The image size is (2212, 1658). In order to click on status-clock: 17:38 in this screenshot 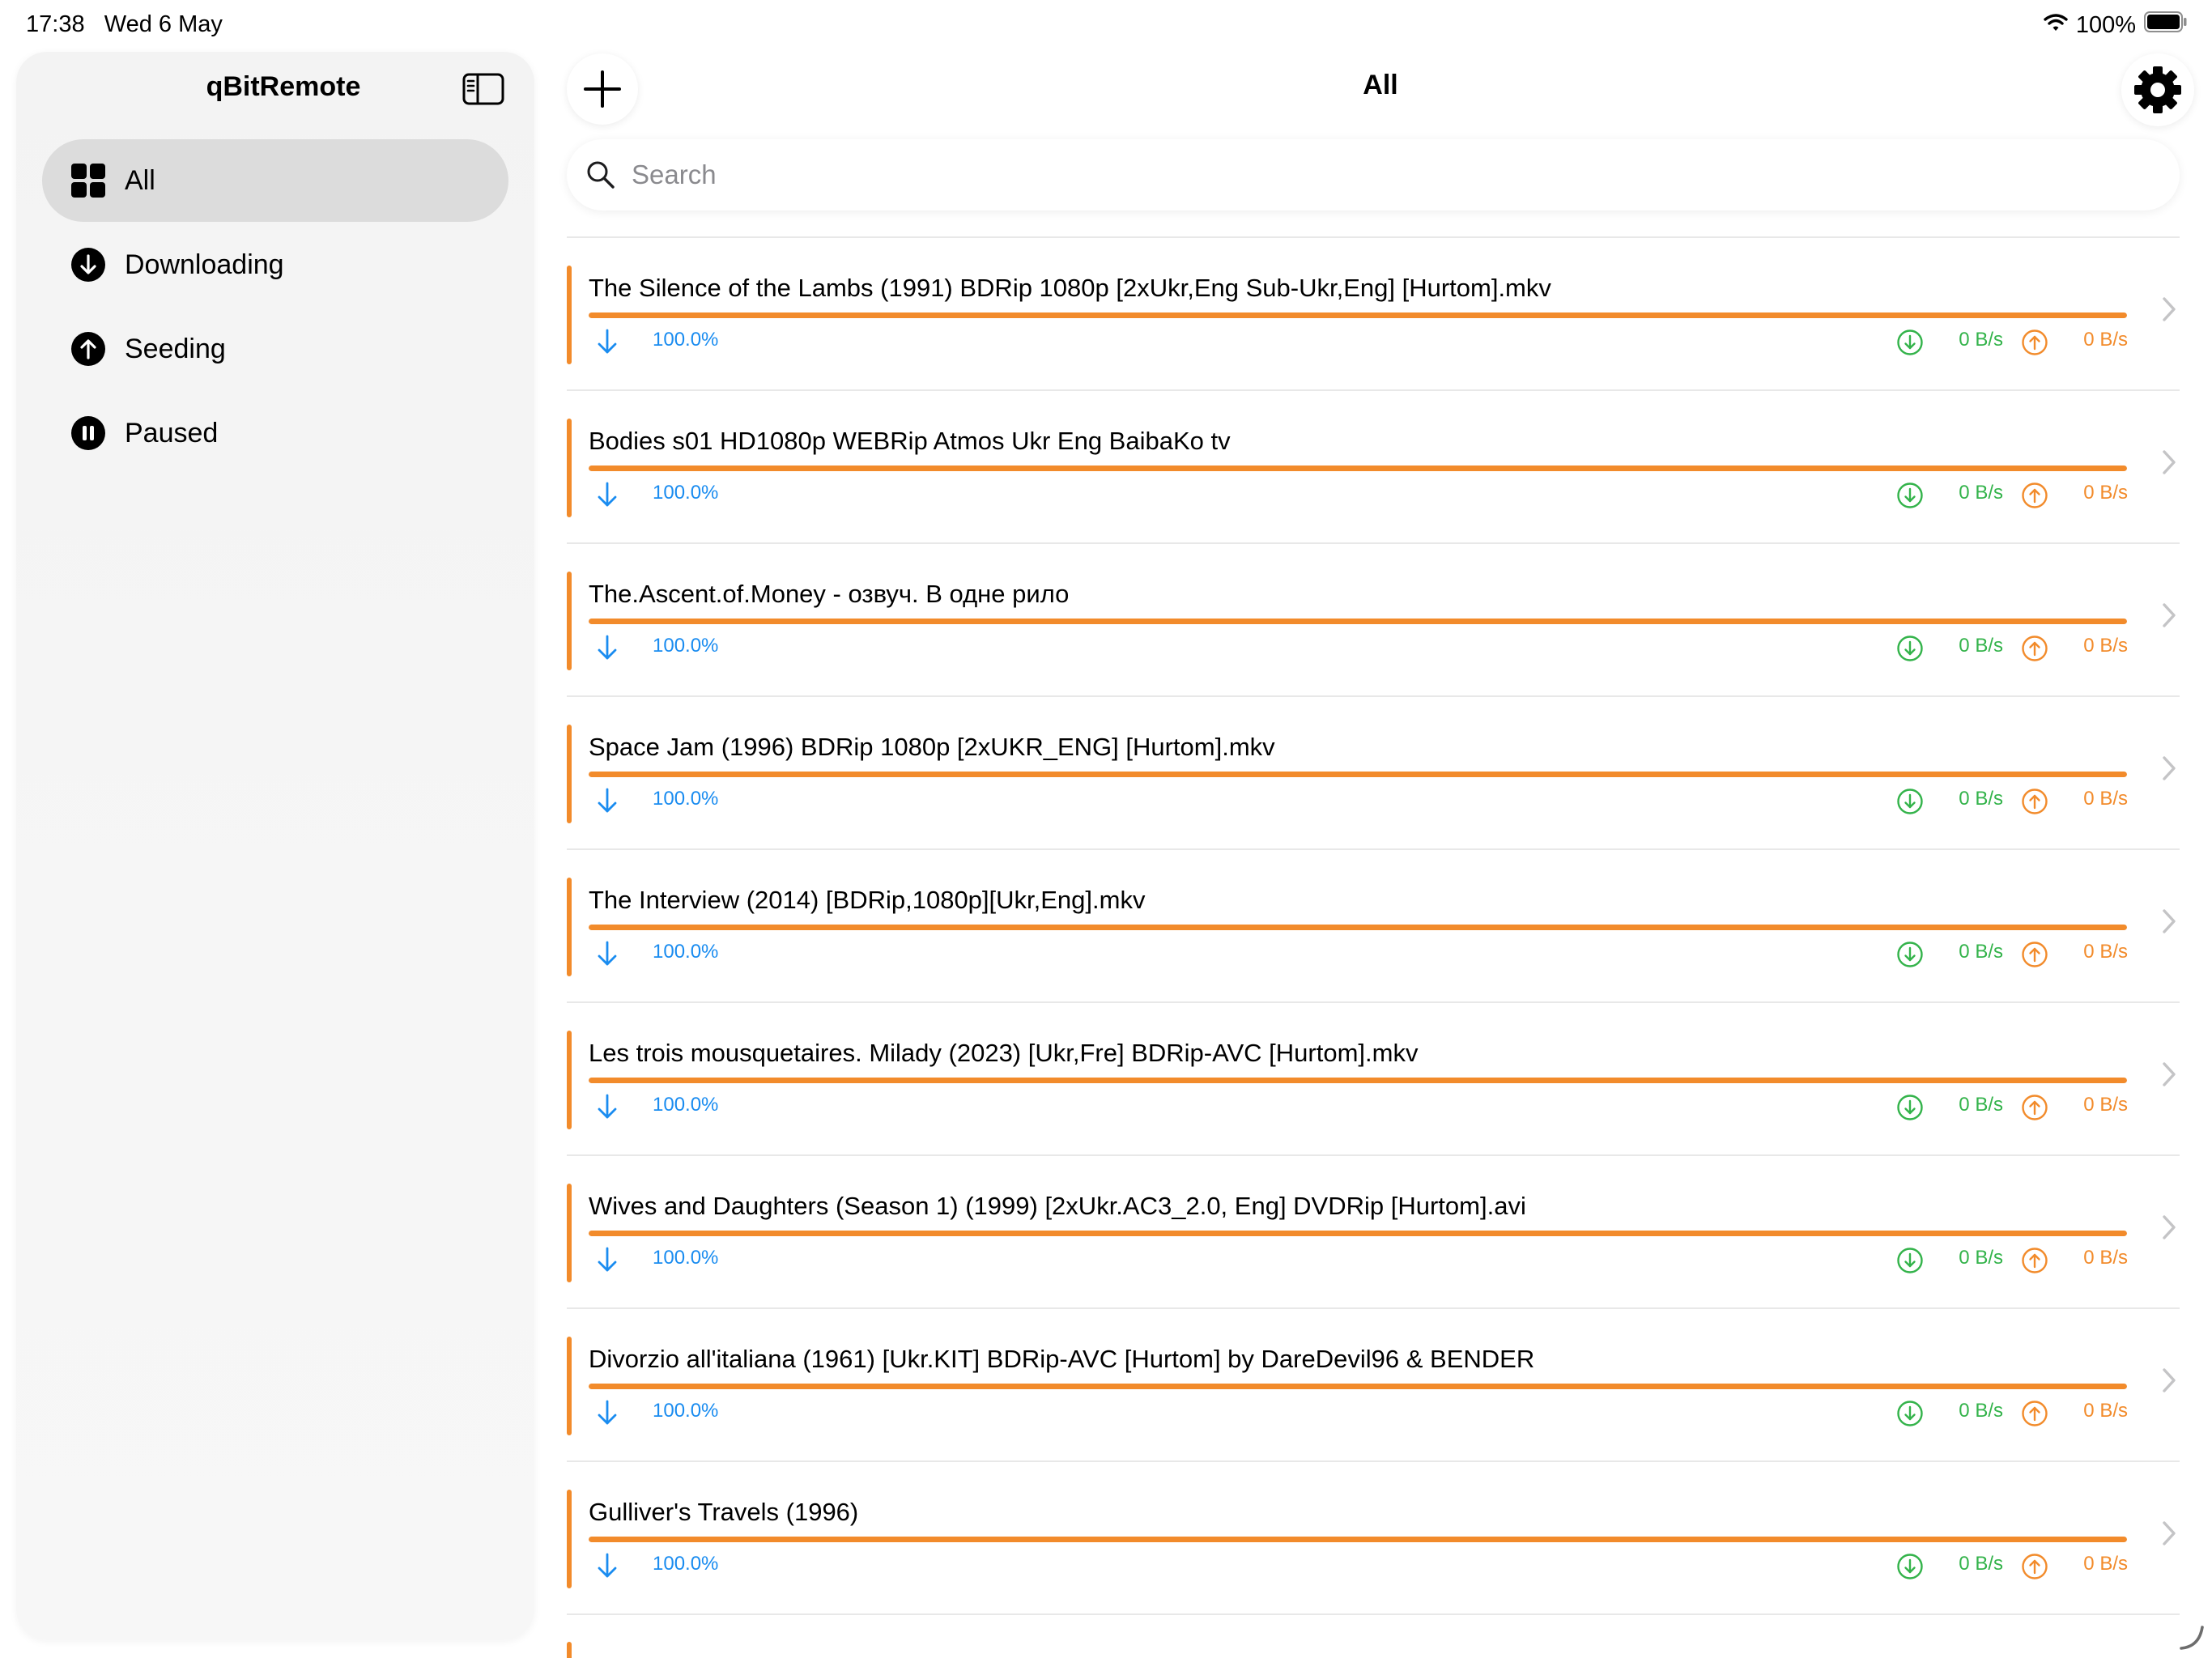, I will do `click(55, 24)`.